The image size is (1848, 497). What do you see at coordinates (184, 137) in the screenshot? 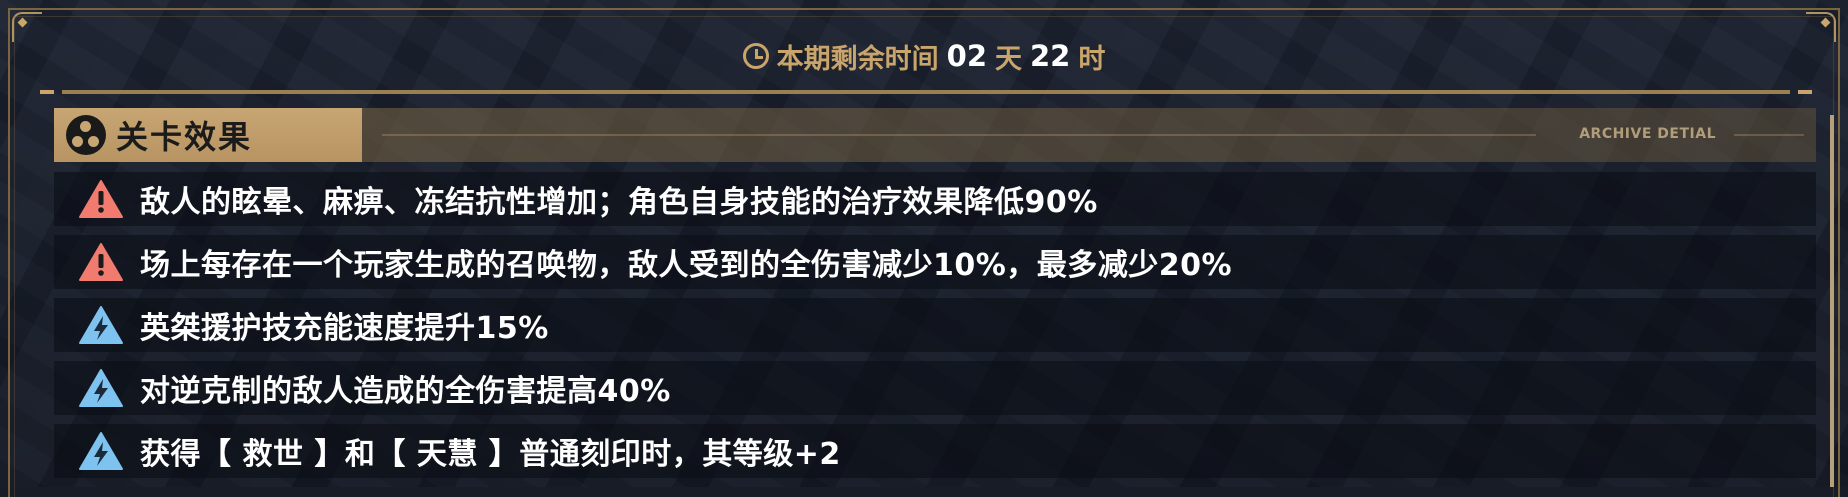
I see `panel-title: 关卡效果` at bounding box center [184, 137].